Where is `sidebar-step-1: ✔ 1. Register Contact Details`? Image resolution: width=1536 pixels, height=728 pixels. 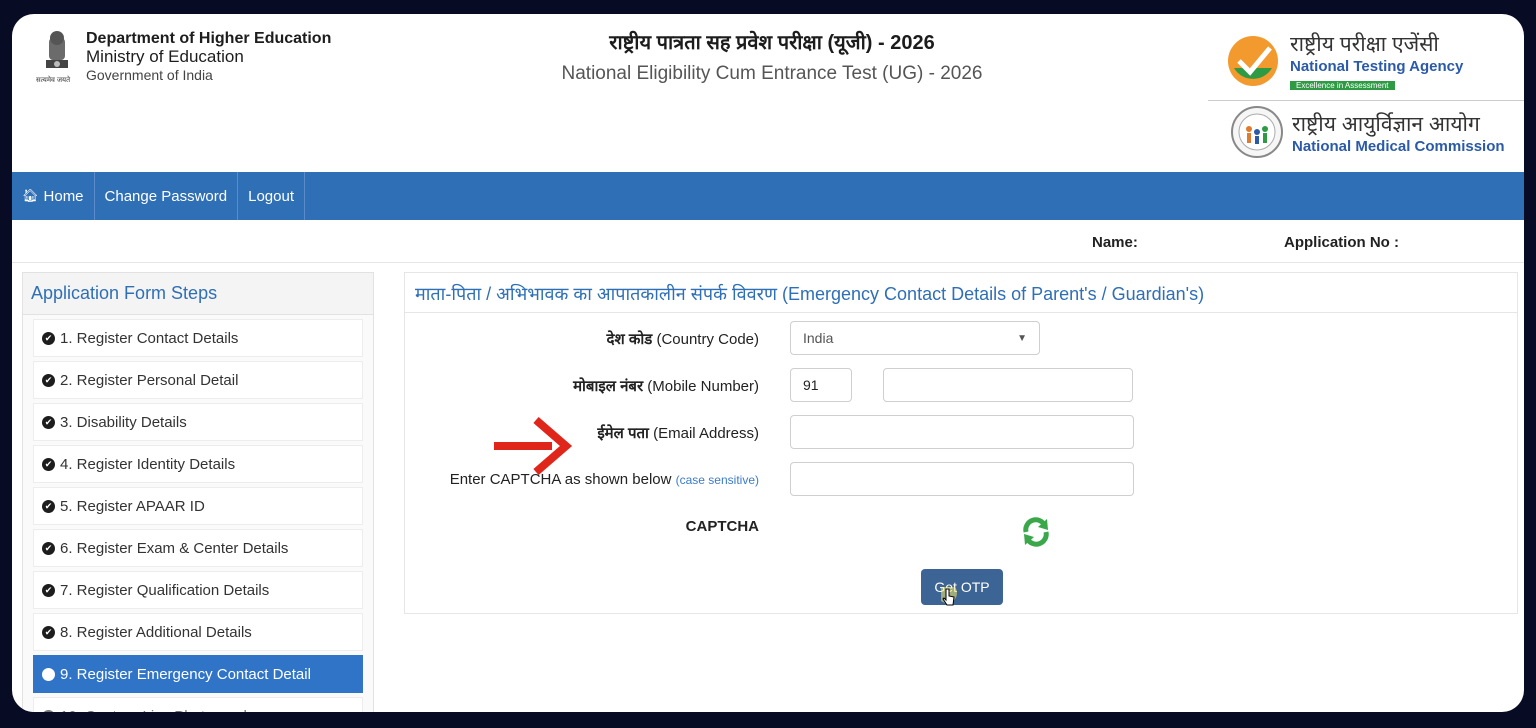
sidebar-step-1: ✔ 1. Register Contact Details is located at coordinates (198, 338).